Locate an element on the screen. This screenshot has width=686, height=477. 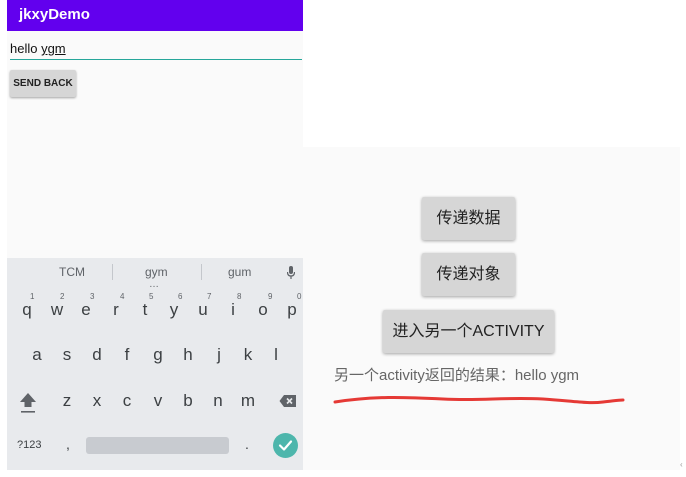
message-input-text: hello ygm is located at coordinates (38, 48).